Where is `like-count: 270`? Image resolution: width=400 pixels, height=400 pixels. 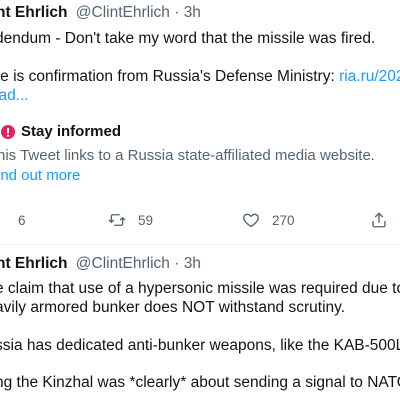 like-count: 270 is located at coordinates (283, 220).